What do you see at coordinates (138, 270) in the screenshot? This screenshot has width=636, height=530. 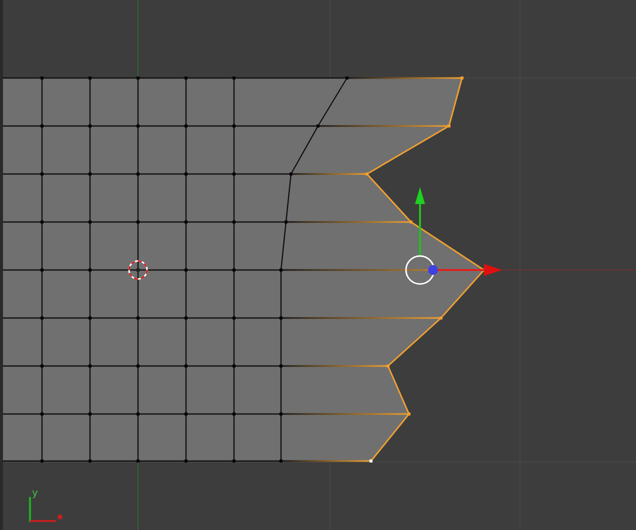 I see `3d-cursor-icon` at bounding box center [138, 270].